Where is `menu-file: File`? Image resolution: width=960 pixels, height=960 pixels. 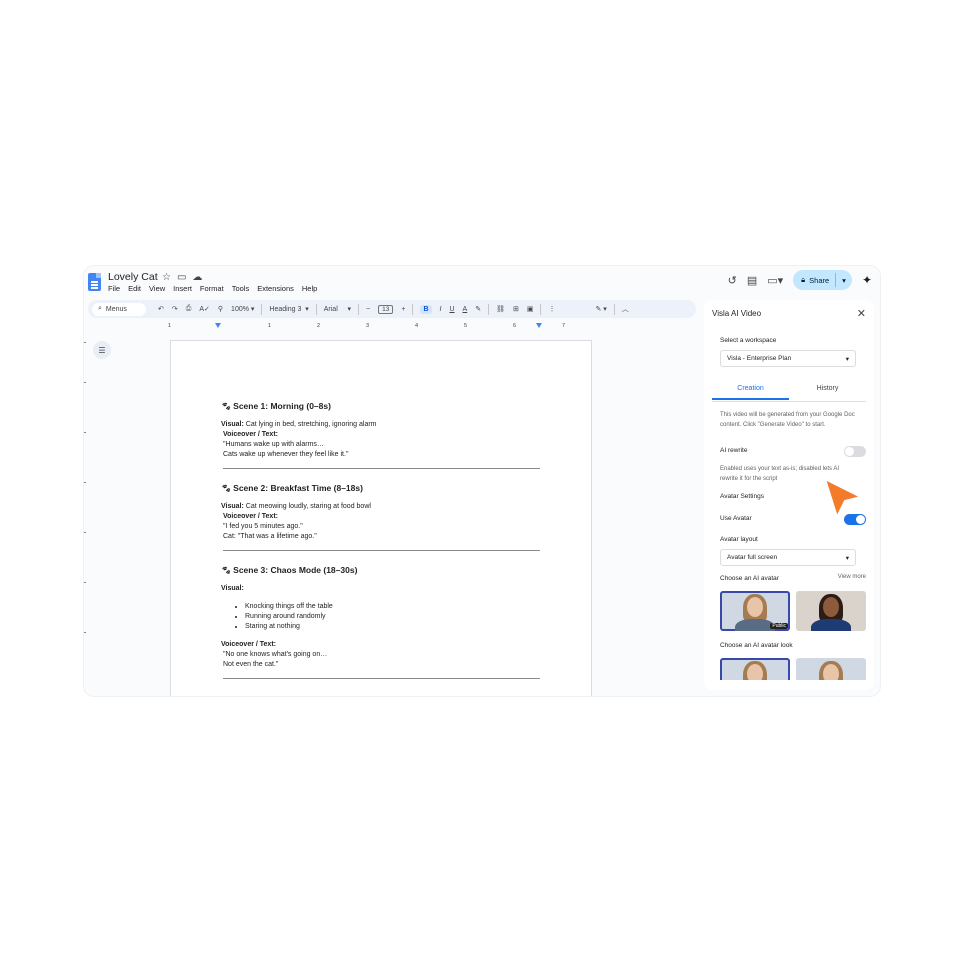 menu-file: File is located at coordinates (114, 288).